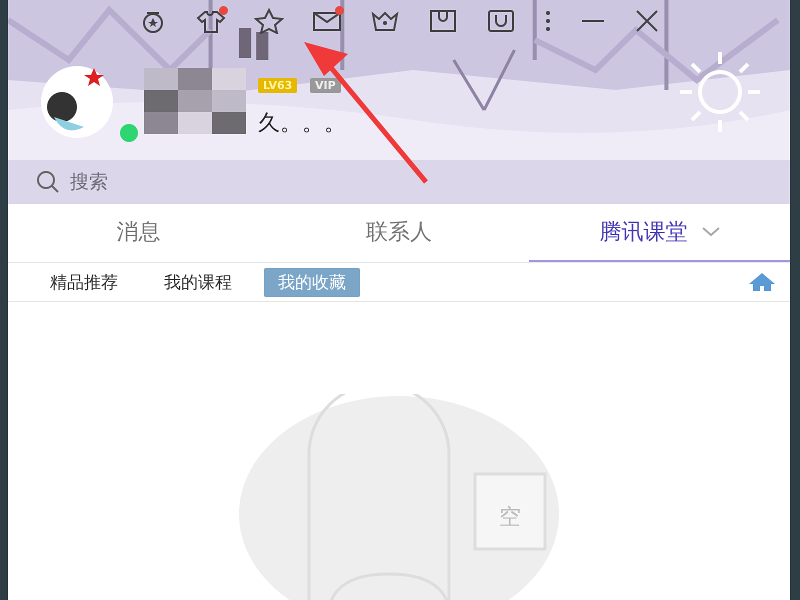 This screenshot has width=800, height=600. I want to click on level-badge: LV63, so click(278, 85).